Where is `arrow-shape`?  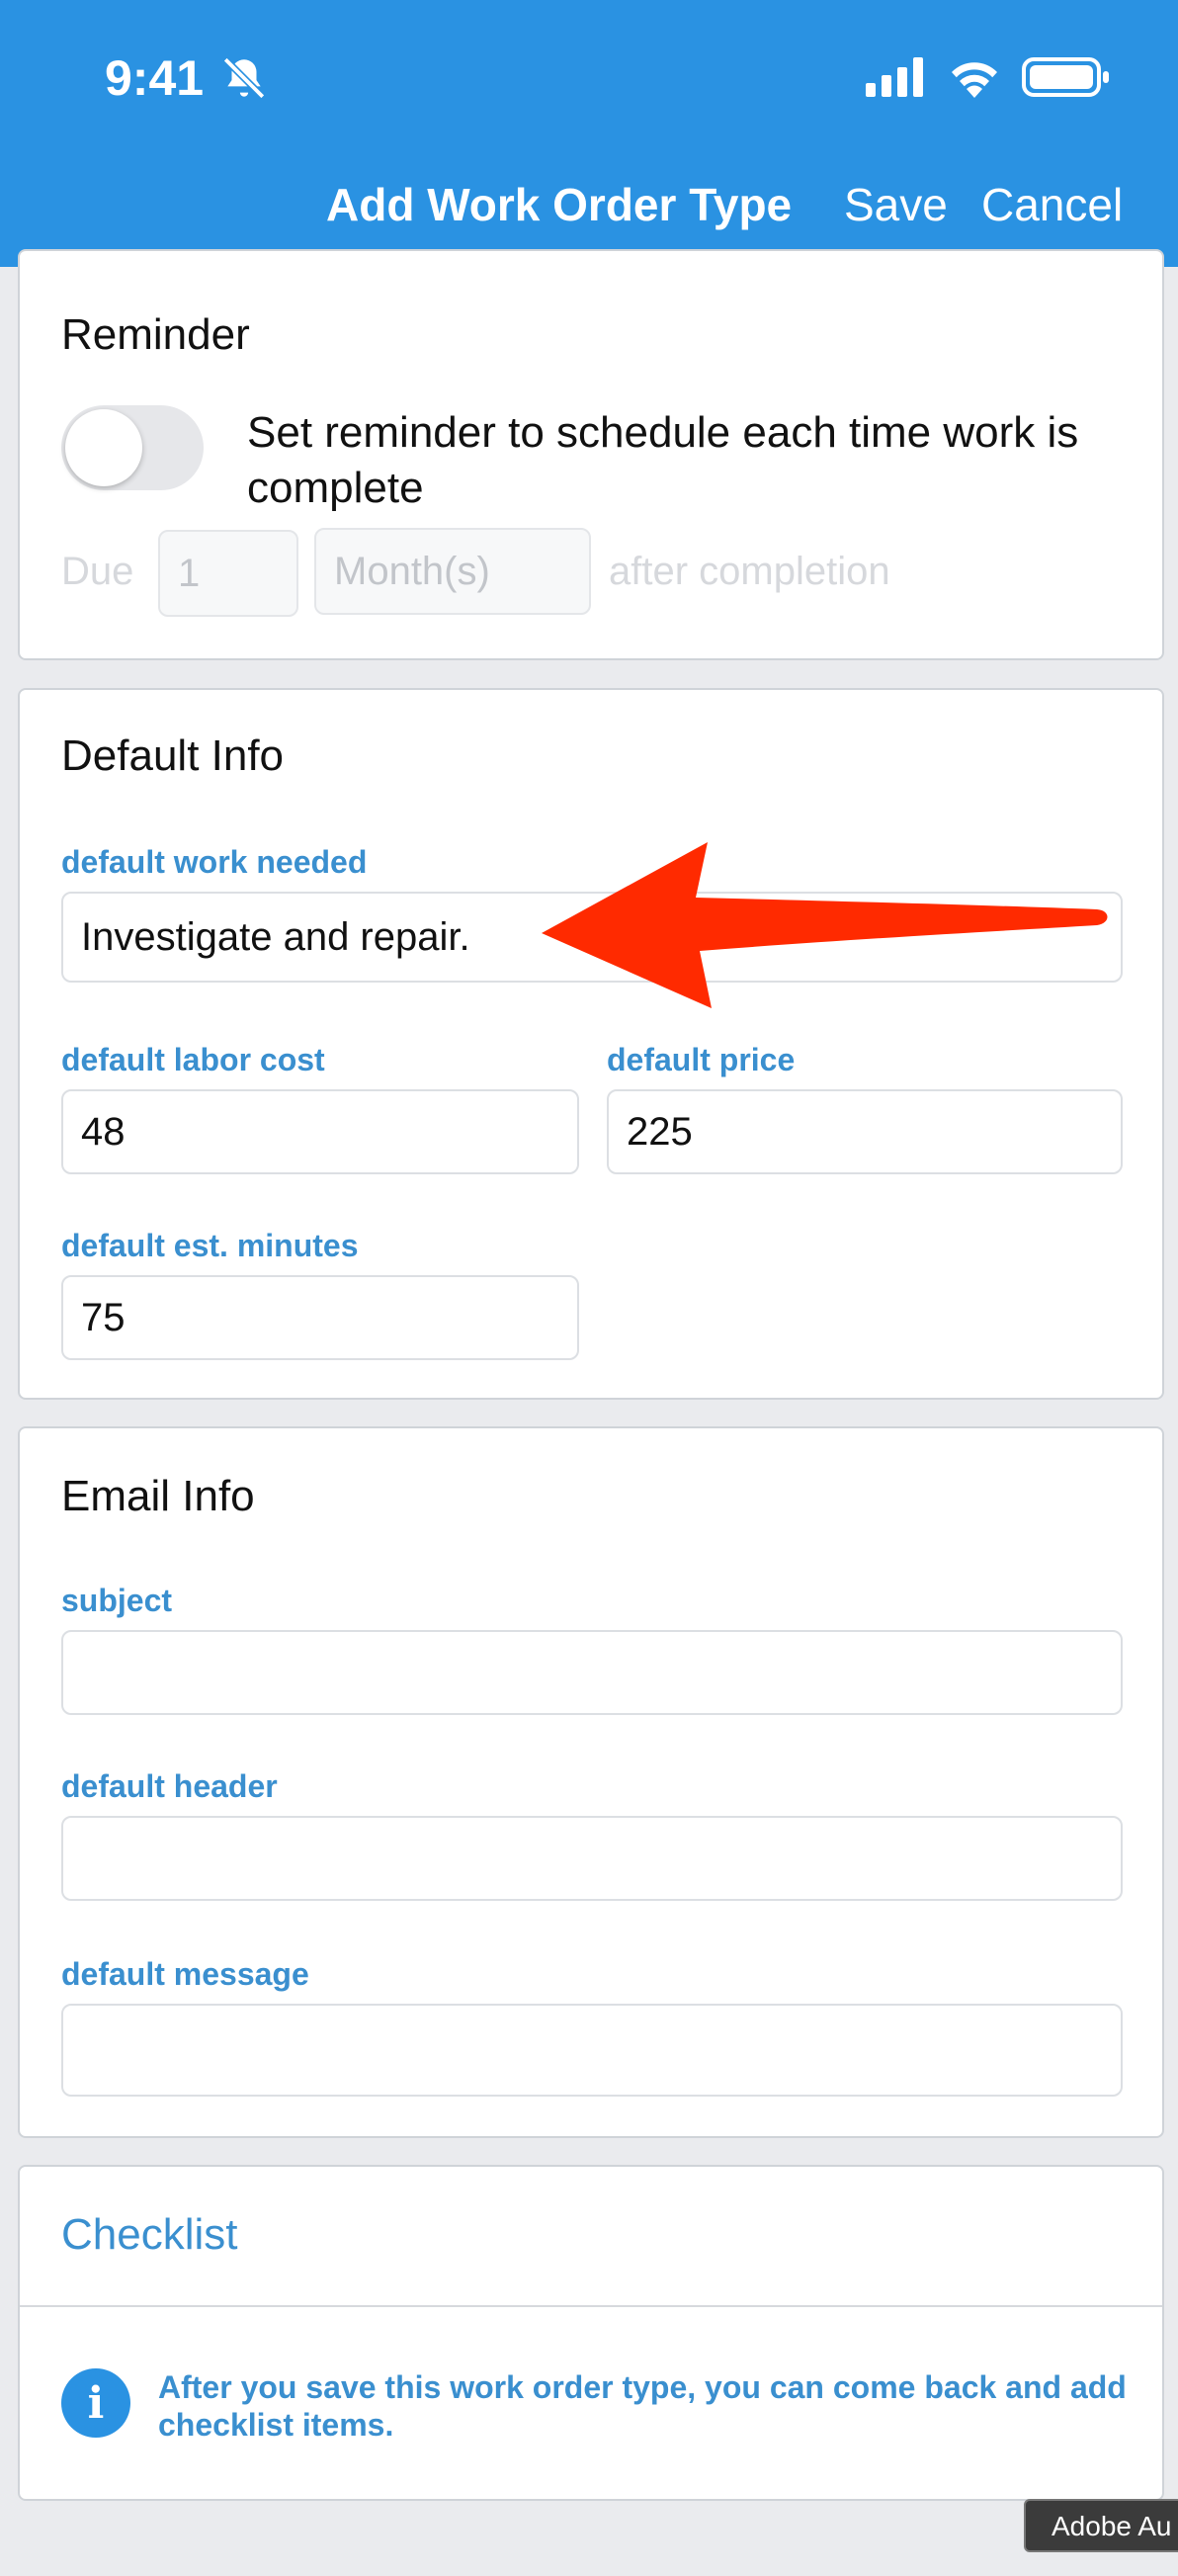
arrow-shape is located at coordinates (825, 925).